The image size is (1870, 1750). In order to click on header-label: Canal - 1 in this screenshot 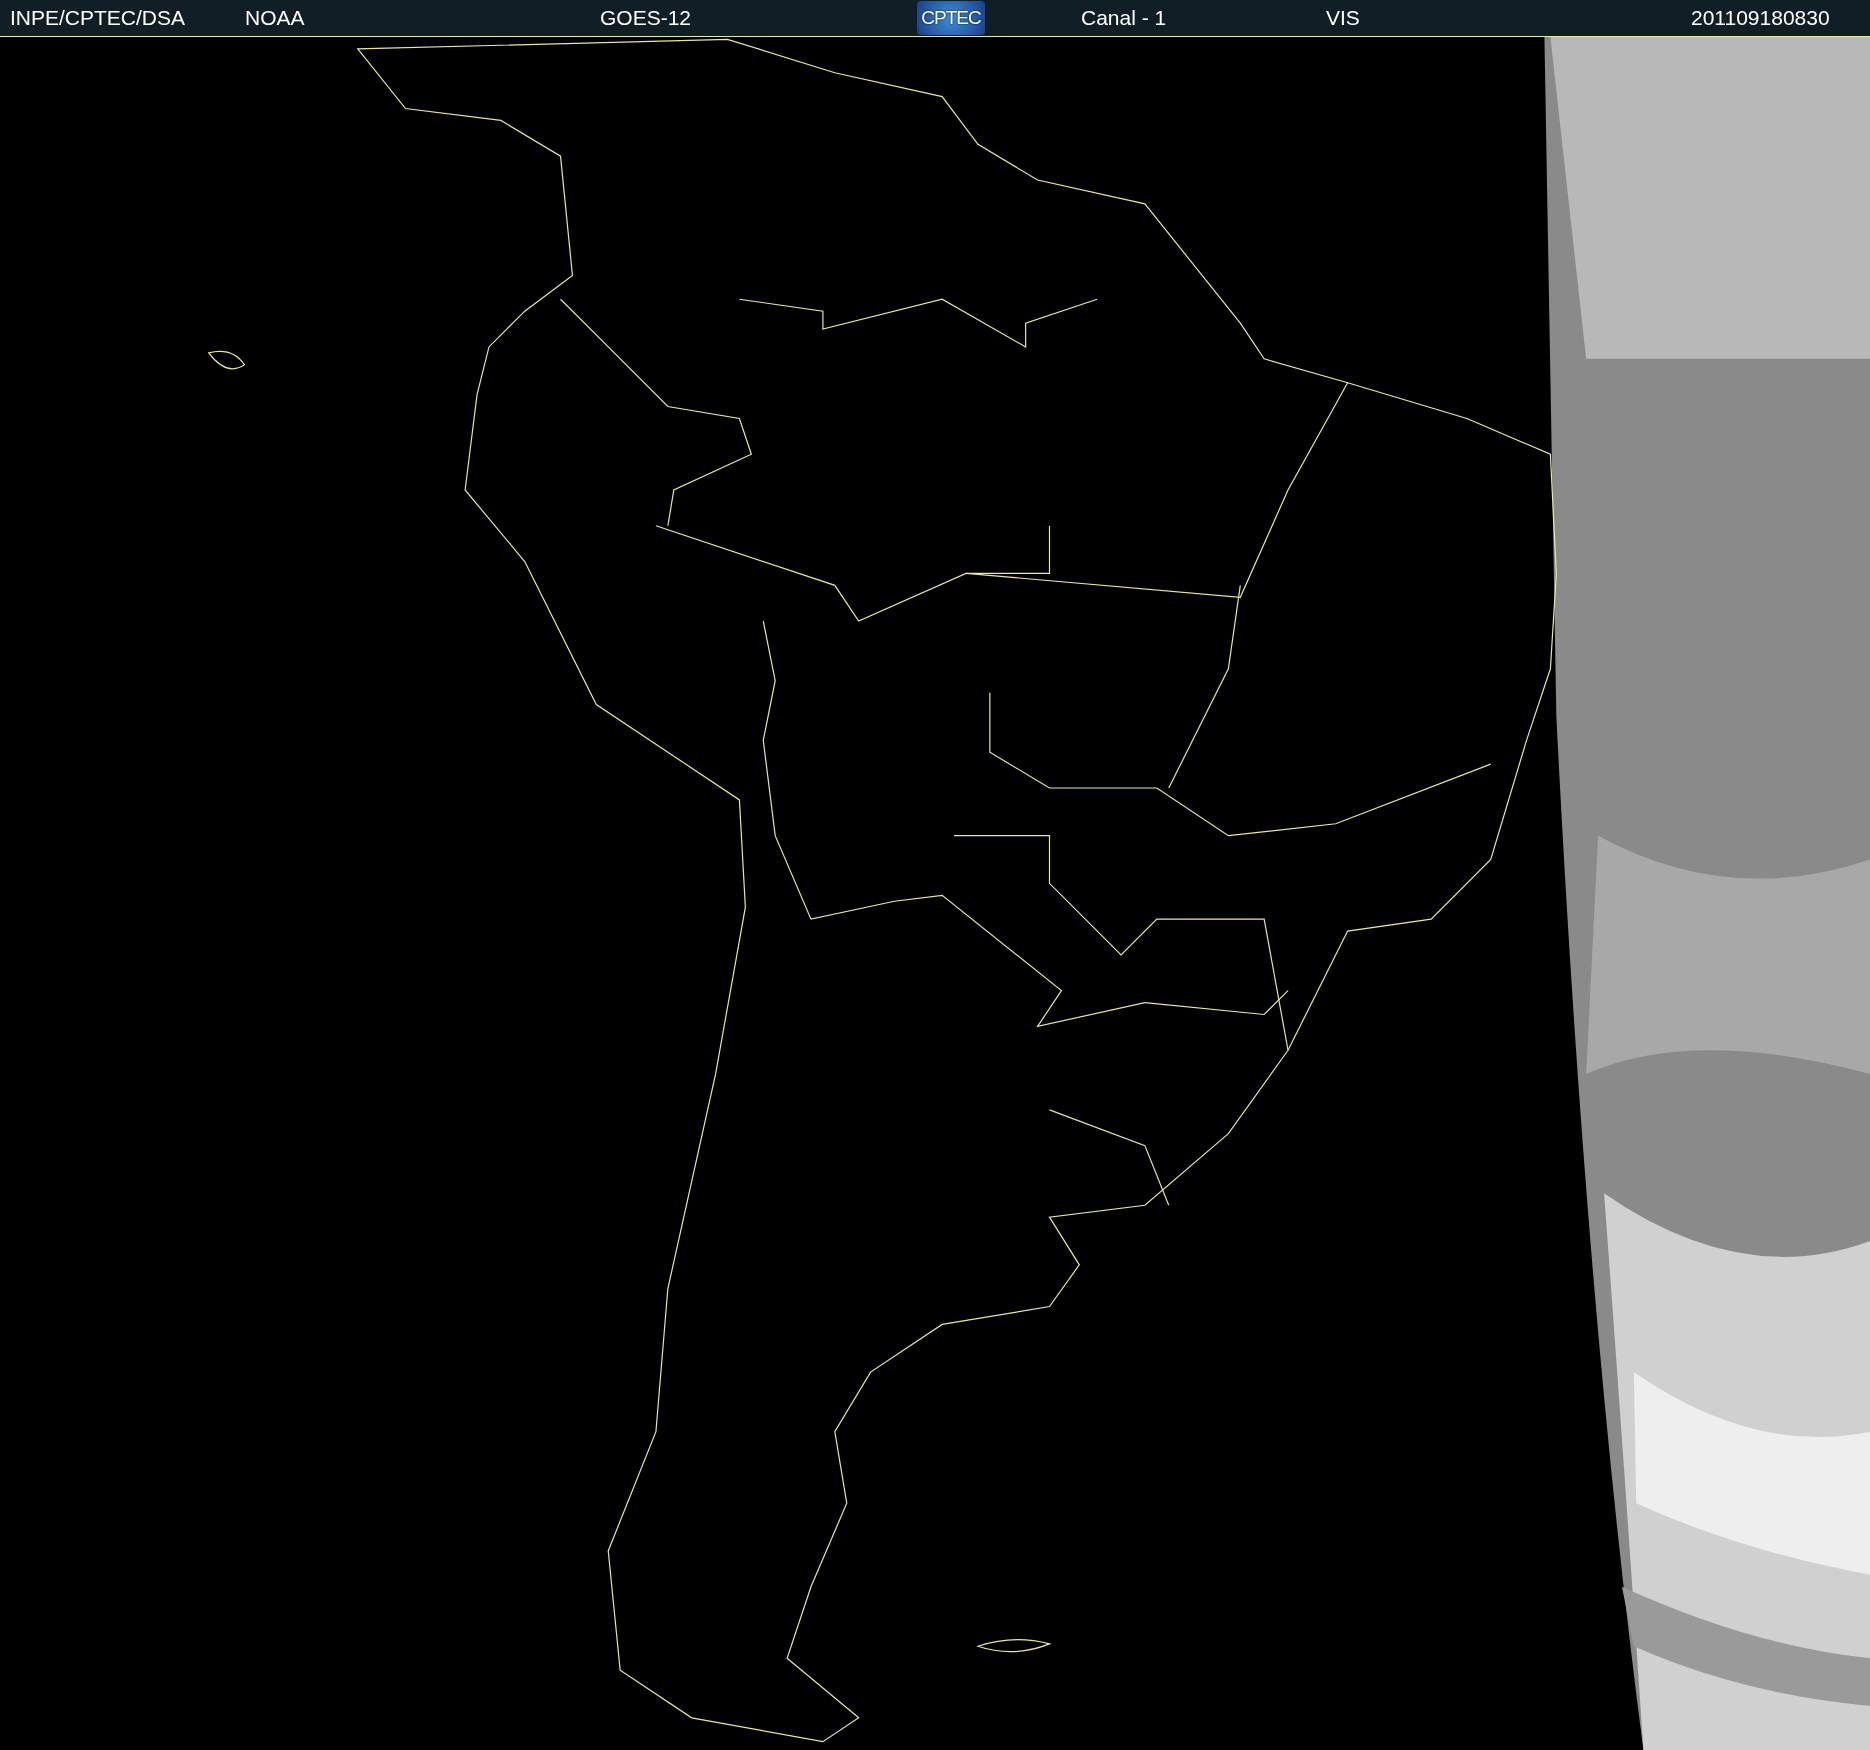, I will do `click(1124, 18)`.